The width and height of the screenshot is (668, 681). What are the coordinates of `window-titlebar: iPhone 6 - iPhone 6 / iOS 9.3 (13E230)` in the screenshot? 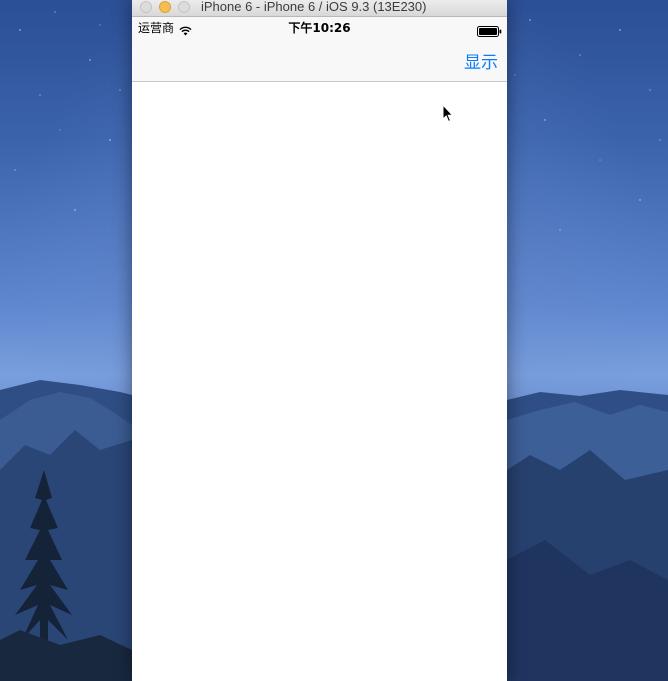 It's located at (319, 8).